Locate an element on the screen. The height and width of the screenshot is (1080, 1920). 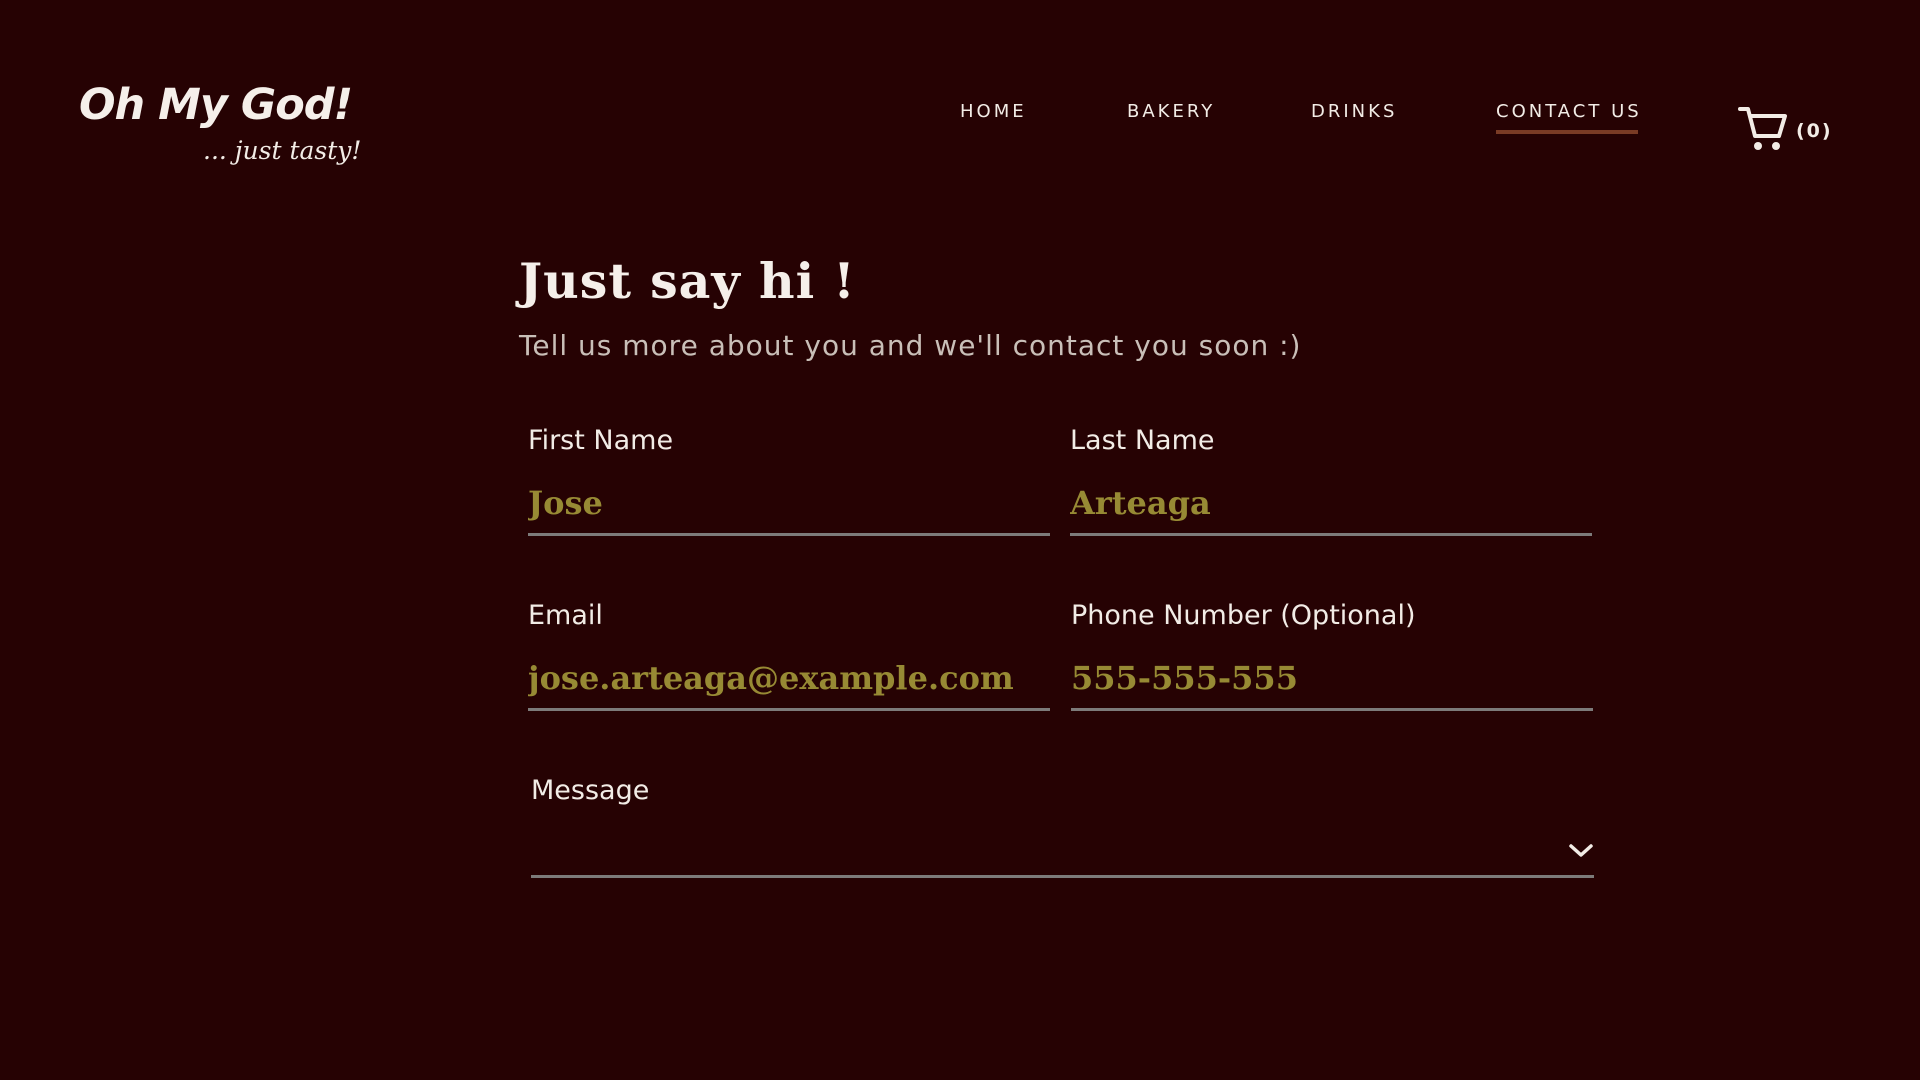
nav-item-drinks: DRINKS is located at coordinates (1354, 111).